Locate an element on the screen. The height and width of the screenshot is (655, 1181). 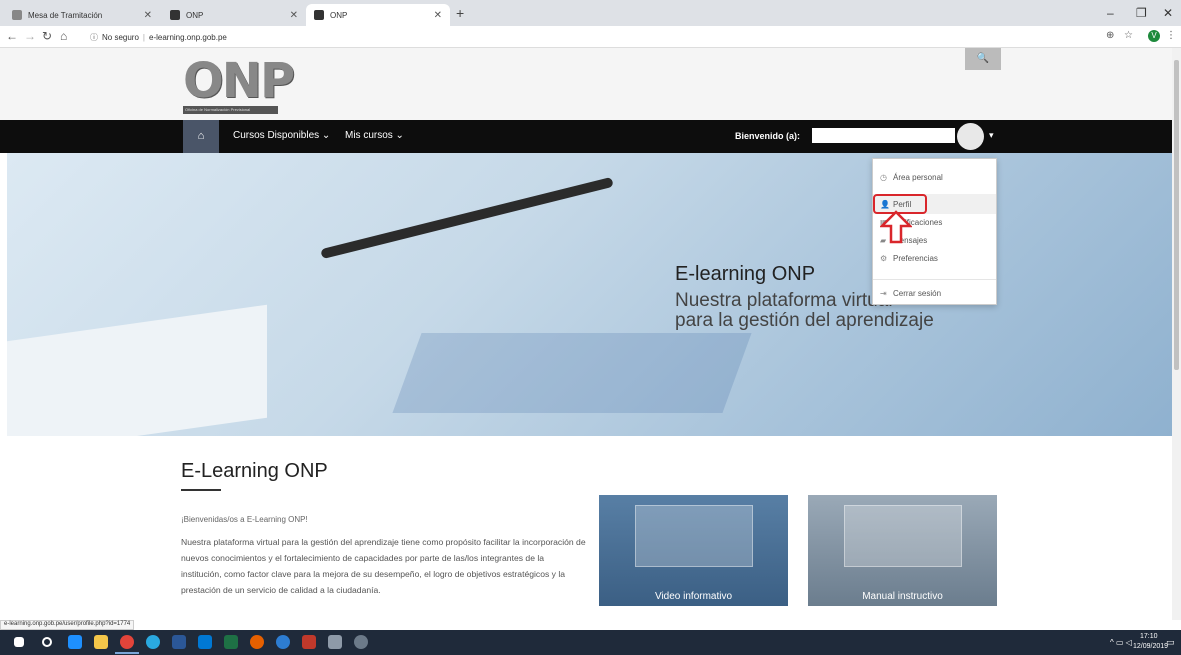
hero-subtitle-2: para la gestión del aprendizaje is located at coordinates (804, 320).